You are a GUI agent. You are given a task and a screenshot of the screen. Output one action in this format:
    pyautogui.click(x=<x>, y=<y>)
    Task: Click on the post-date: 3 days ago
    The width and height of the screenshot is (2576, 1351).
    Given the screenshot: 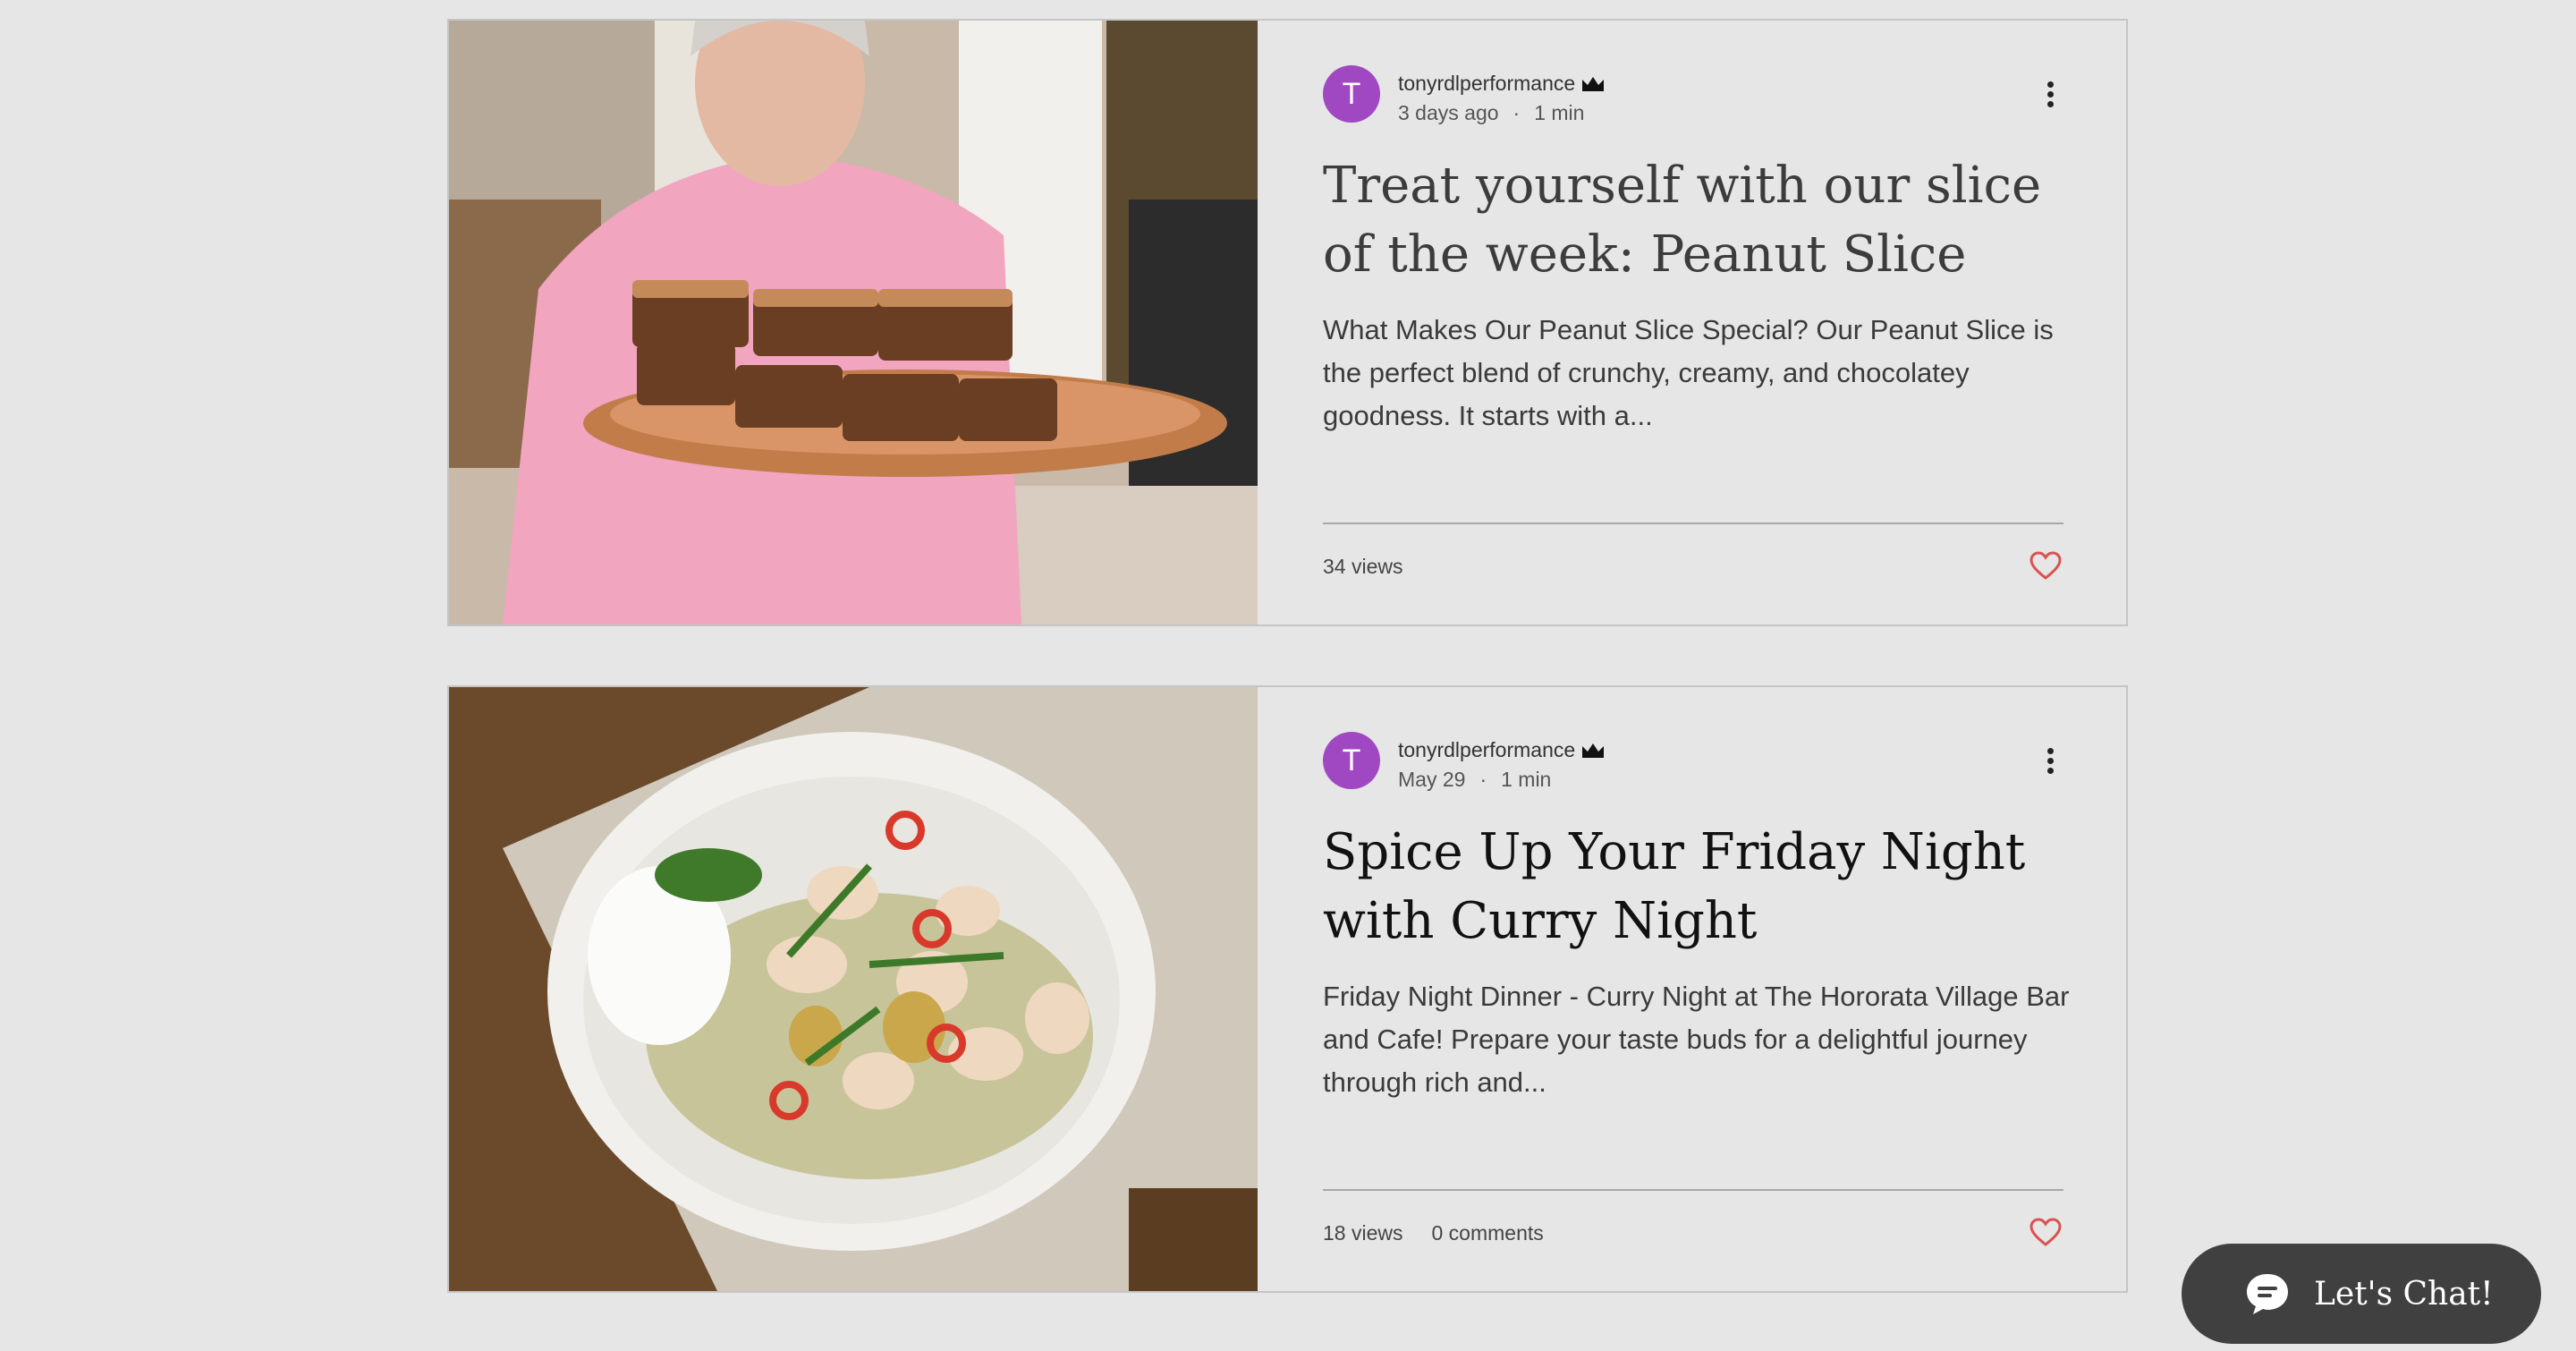 What is the action you would take?
    pyautogui.click(x=1448, y=113)
    